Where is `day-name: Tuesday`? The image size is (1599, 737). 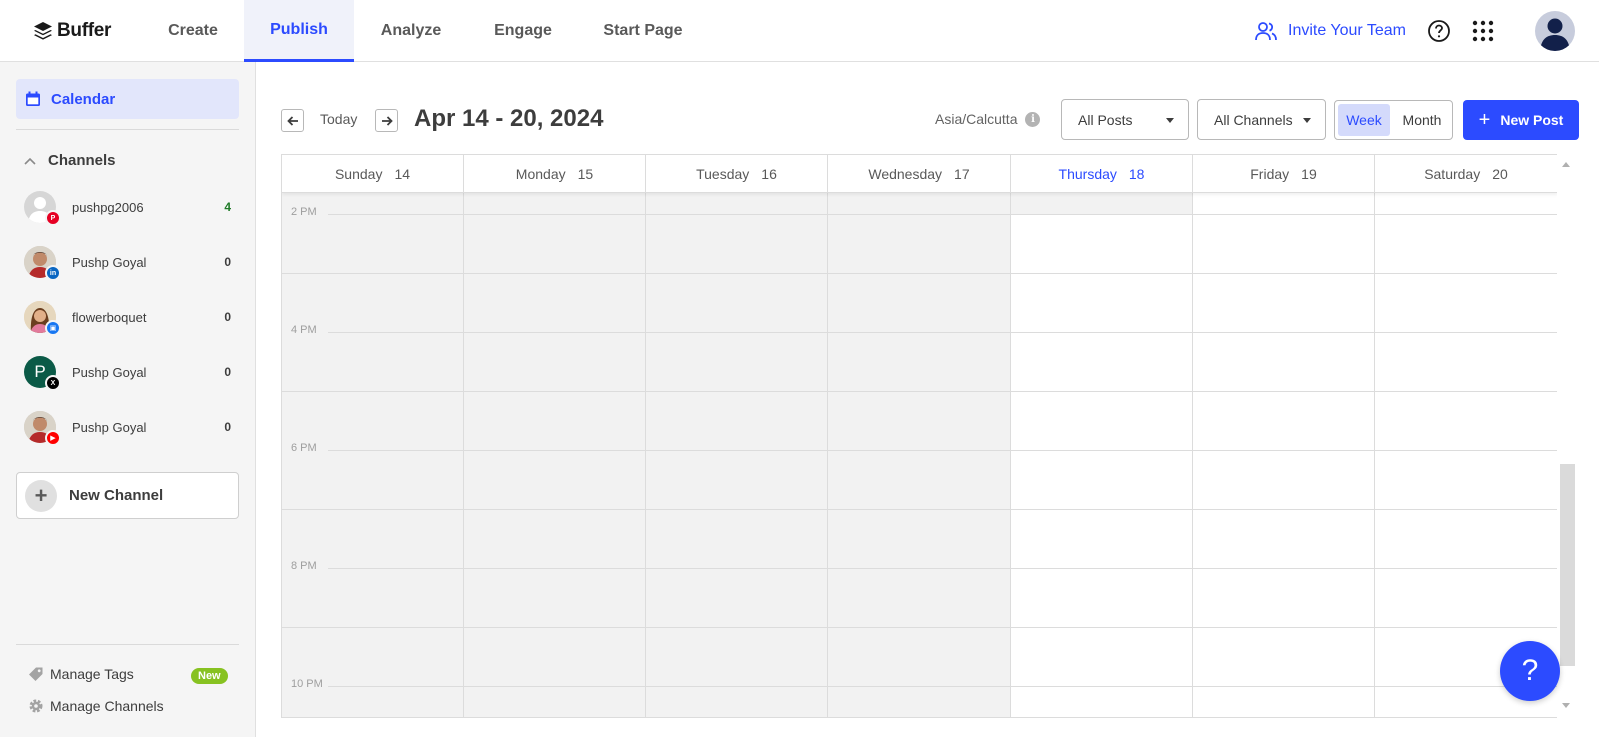 day-name: Tuesday is located at coordinates (723, 173).